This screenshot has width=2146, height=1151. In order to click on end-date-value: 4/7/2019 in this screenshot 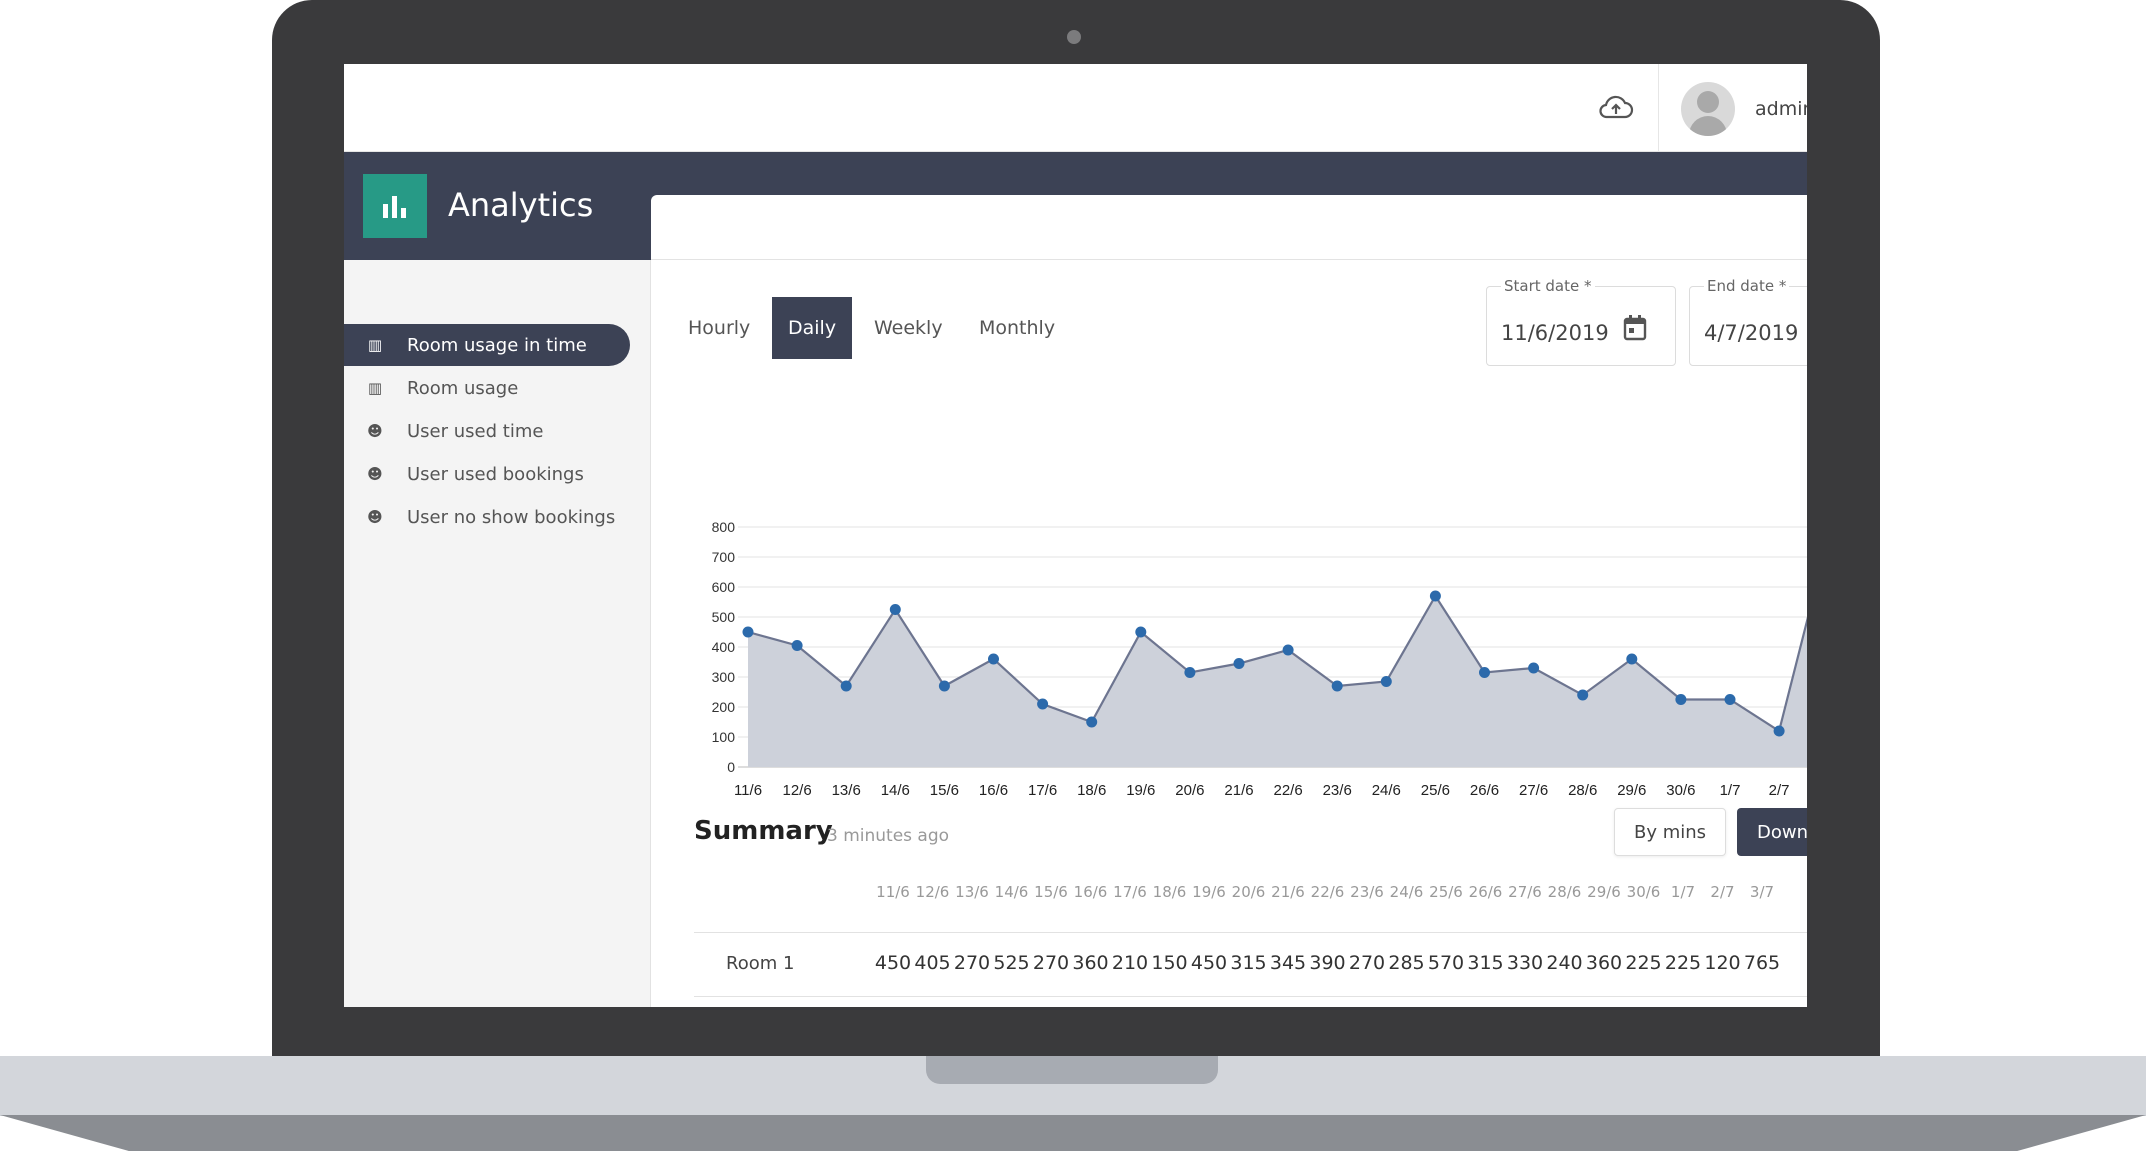, I will do `click(1751, 333)`.